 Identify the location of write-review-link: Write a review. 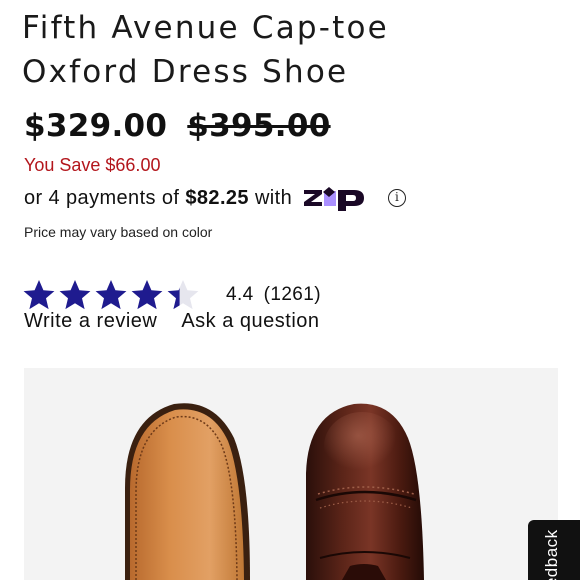
(90, 324).